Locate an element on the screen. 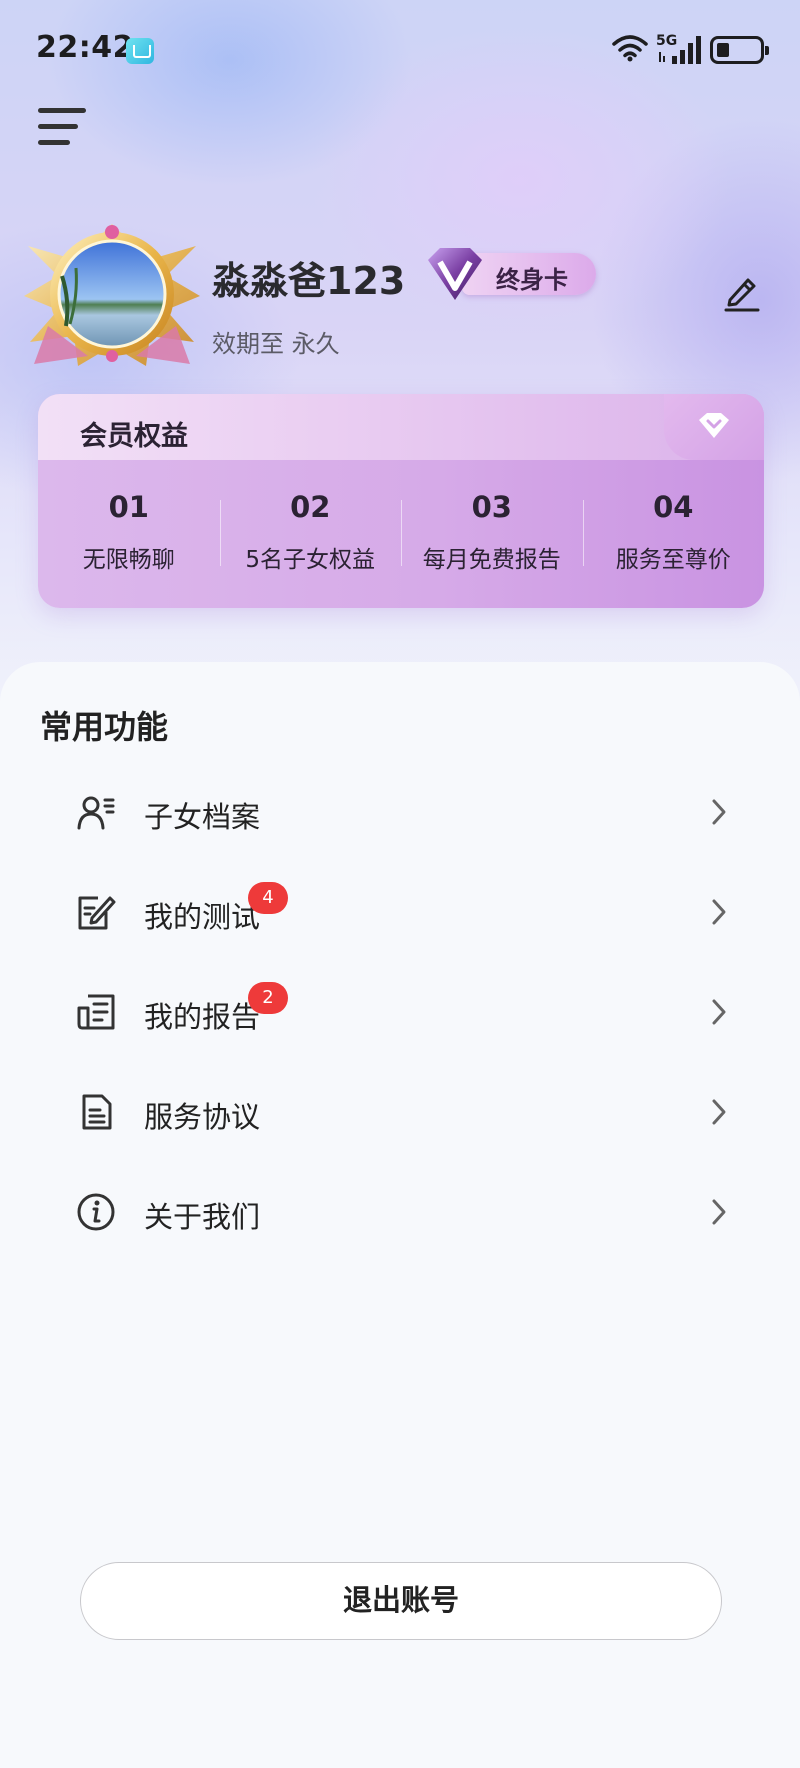 The height and width of the screenshot is (1768, 800). menu-item-label: 服务协议 is located at coordinates (202, 1117).